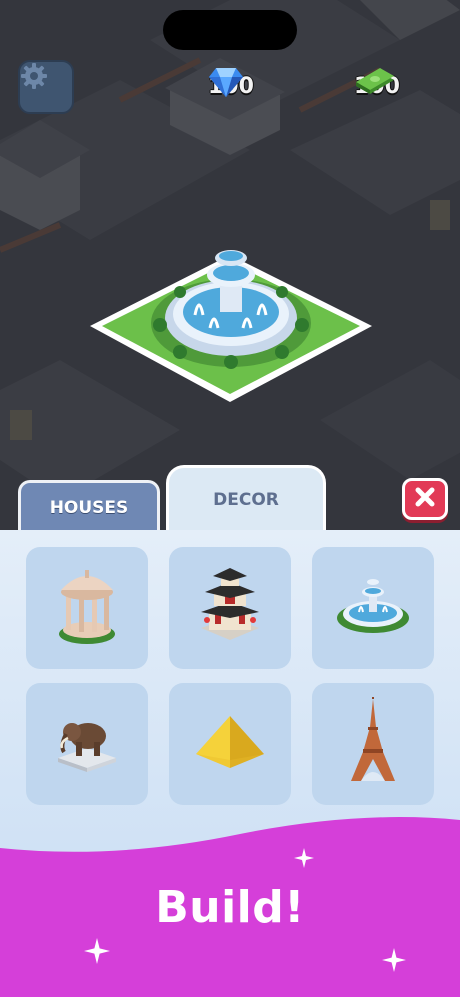 The width and height of the screenshot is (460, 997). I want to click on close-icon, so click(425, 499).